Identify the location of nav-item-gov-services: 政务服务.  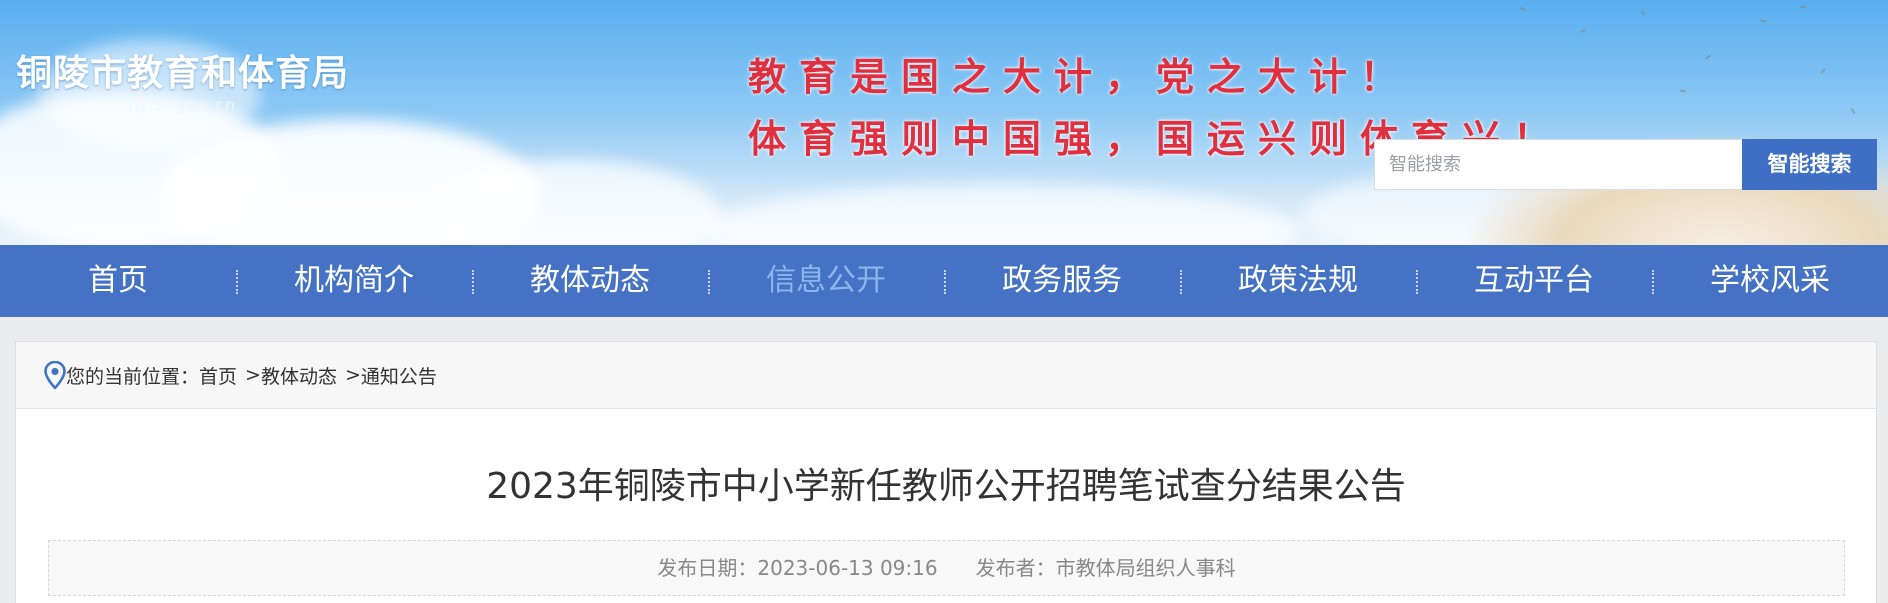
(1062, 281).